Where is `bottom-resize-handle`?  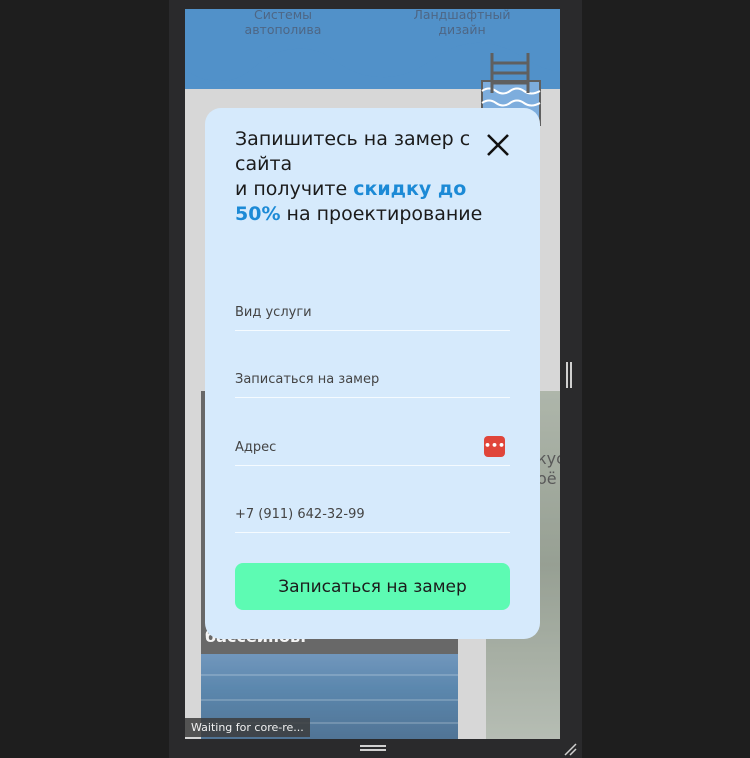 bottom-resize-handle is located at coordinates (373, 748).